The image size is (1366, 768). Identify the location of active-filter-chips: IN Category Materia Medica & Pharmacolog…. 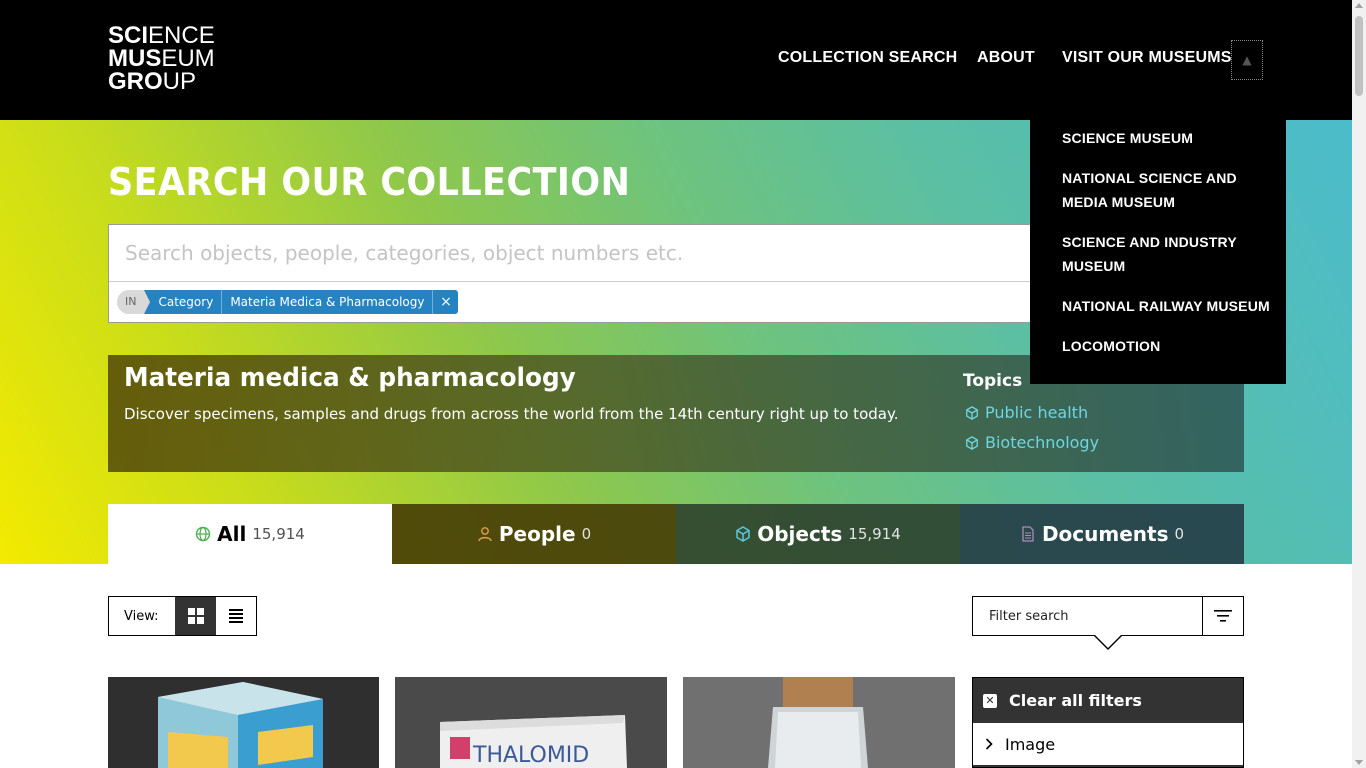
(288, 302).